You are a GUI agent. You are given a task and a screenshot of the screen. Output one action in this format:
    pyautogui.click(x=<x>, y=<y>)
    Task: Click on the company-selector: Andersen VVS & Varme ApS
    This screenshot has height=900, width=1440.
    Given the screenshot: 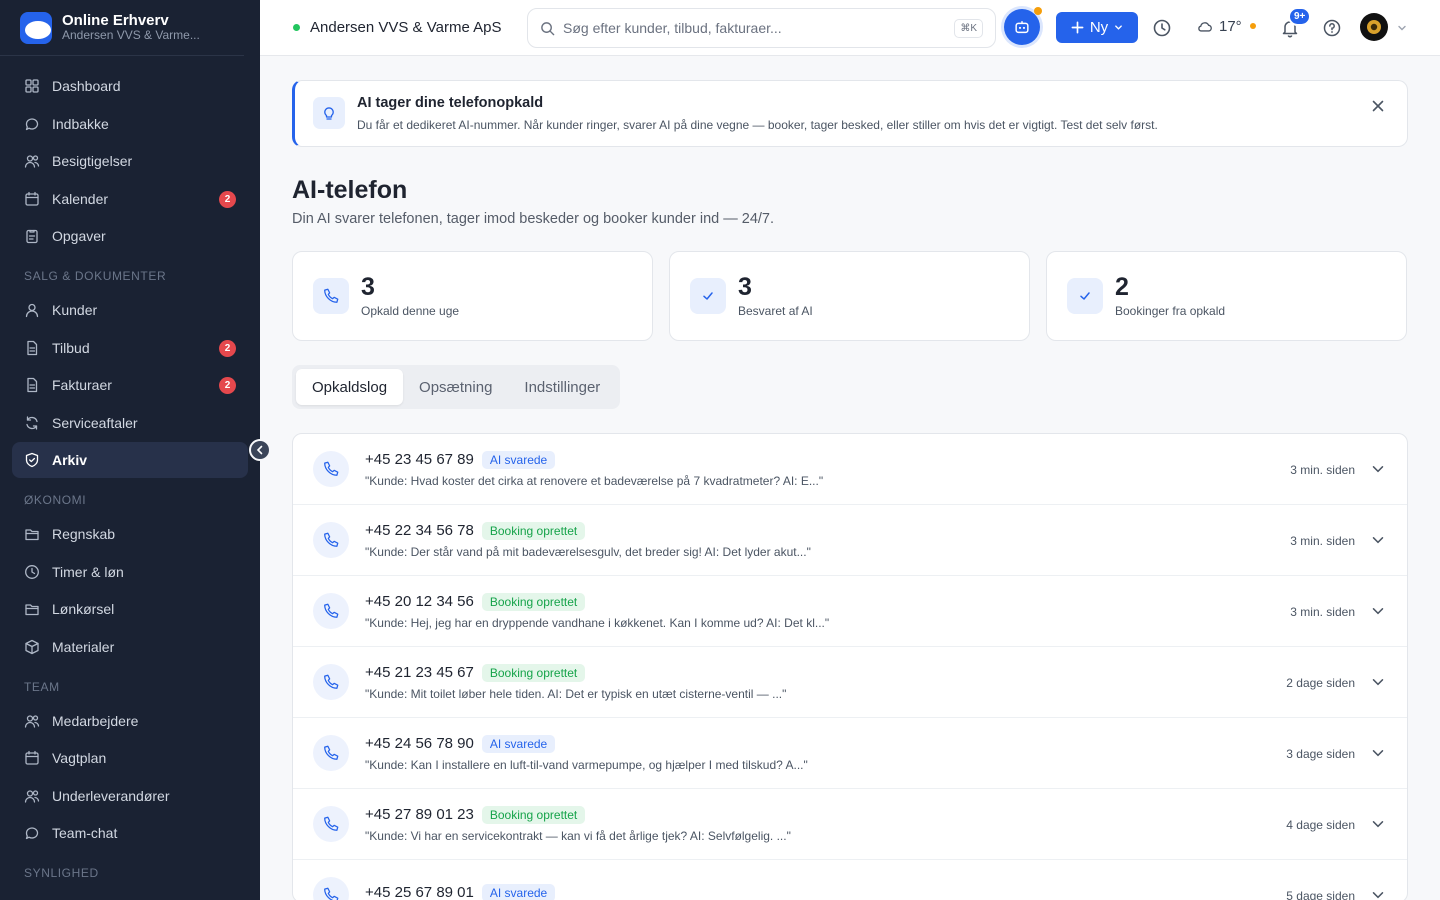 What is the action you would take?
    pyautogui.click(x=397, y=27)
    